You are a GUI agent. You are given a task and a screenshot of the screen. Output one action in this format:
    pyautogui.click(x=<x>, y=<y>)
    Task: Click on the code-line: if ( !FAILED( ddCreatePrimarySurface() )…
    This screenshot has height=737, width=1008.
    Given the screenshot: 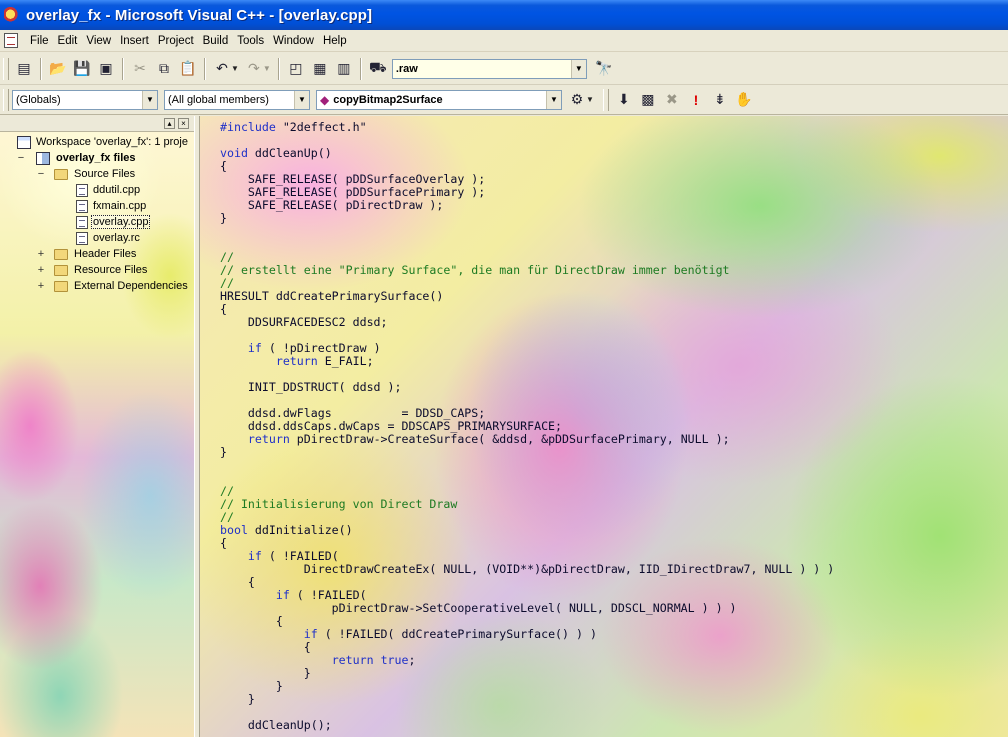 What is the action you would take?
    pyautogui.click(x=408, y=634)
    